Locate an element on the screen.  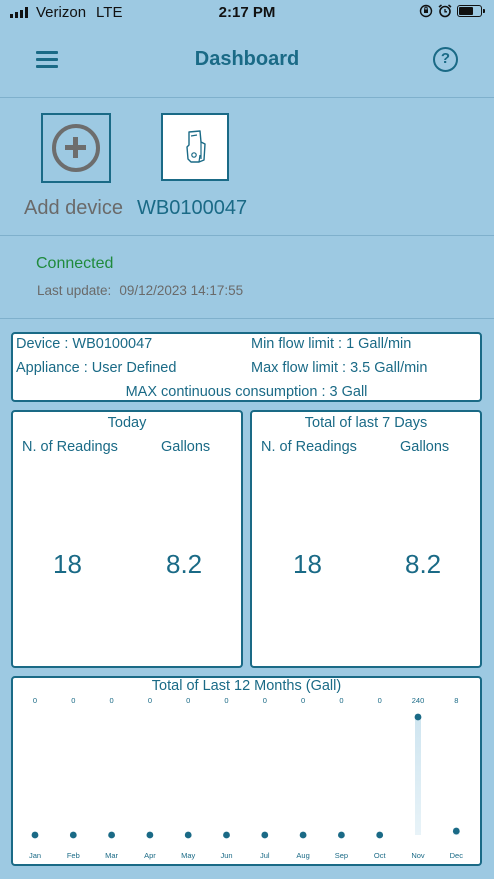
last-update-label: Last update: is located at coordinates (74, 290).